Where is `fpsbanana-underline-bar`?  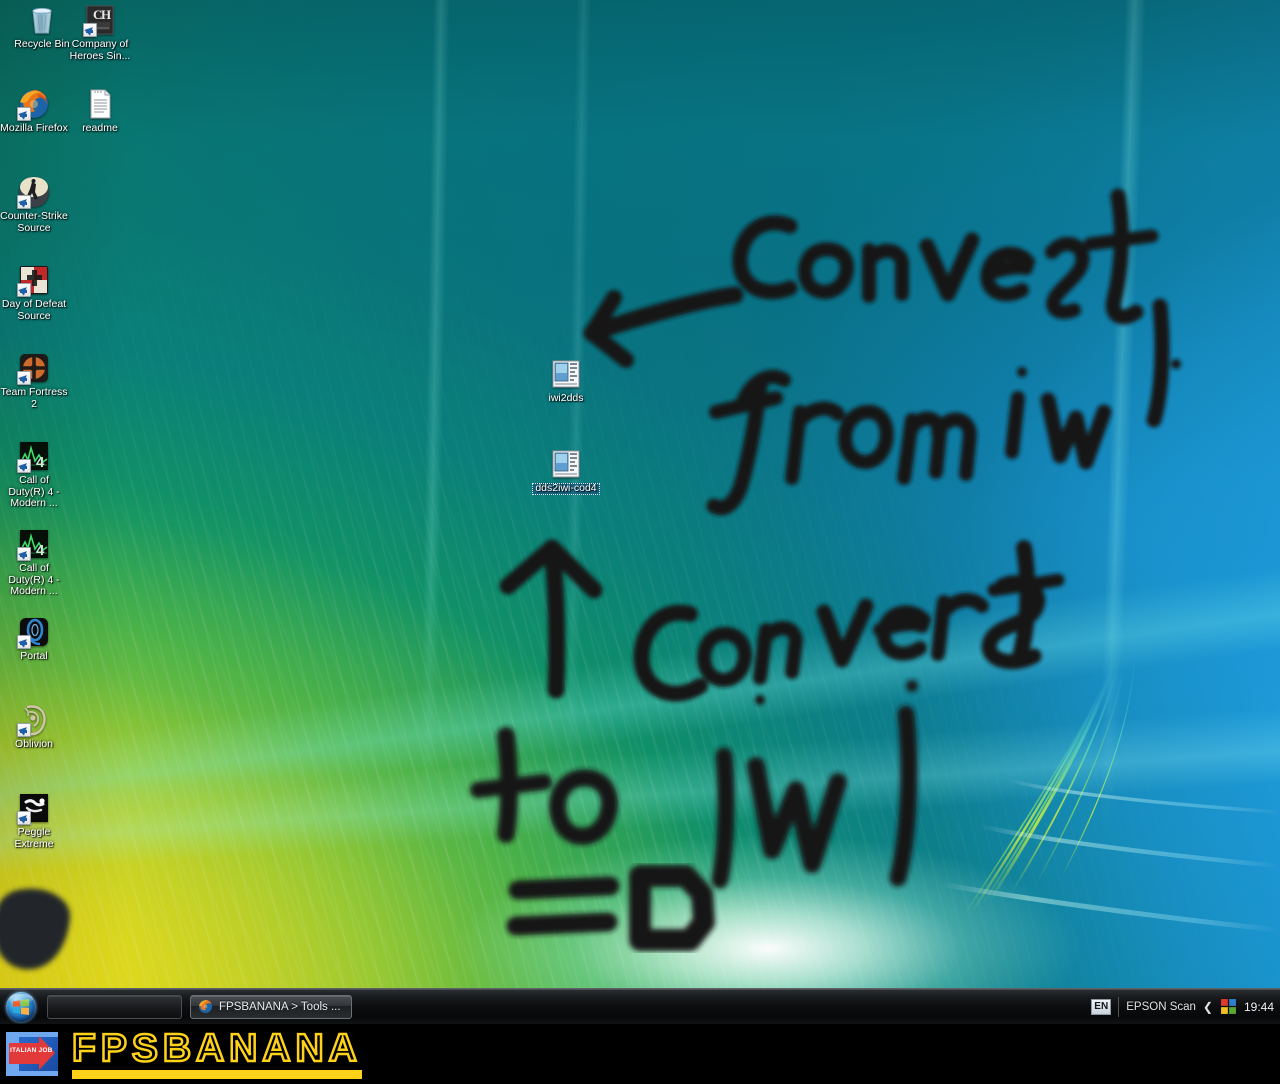 fpsbanana-underline-bar is located at coordinates (217, 1074).